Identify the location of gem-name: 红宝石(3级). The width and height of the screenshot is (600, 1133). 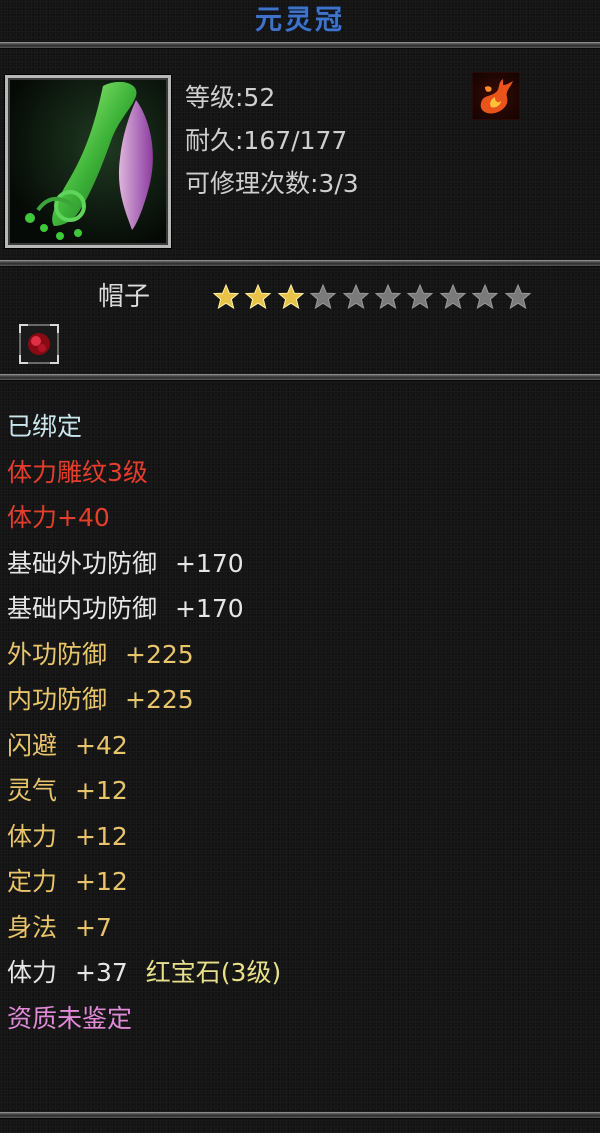
(213, 972).